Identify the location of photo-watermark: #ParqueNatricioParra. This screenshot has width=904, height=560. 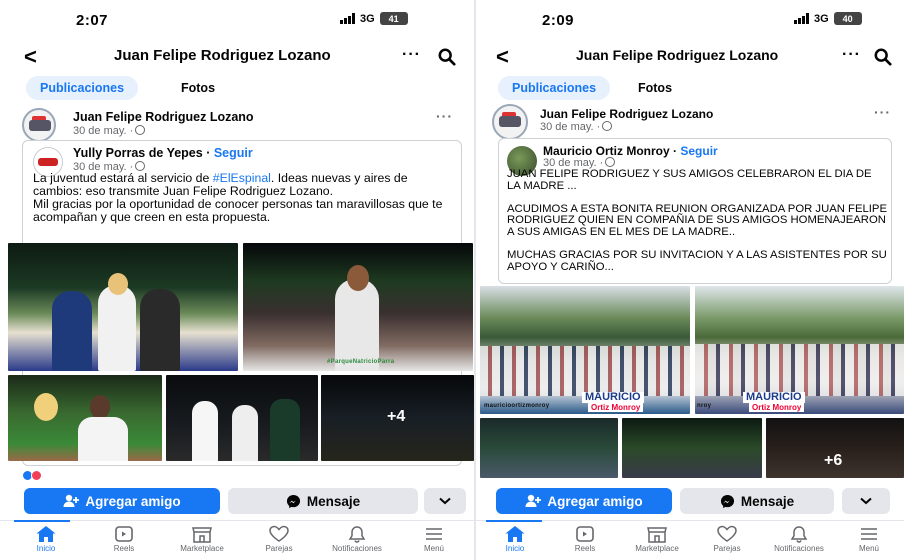
(361, 362).